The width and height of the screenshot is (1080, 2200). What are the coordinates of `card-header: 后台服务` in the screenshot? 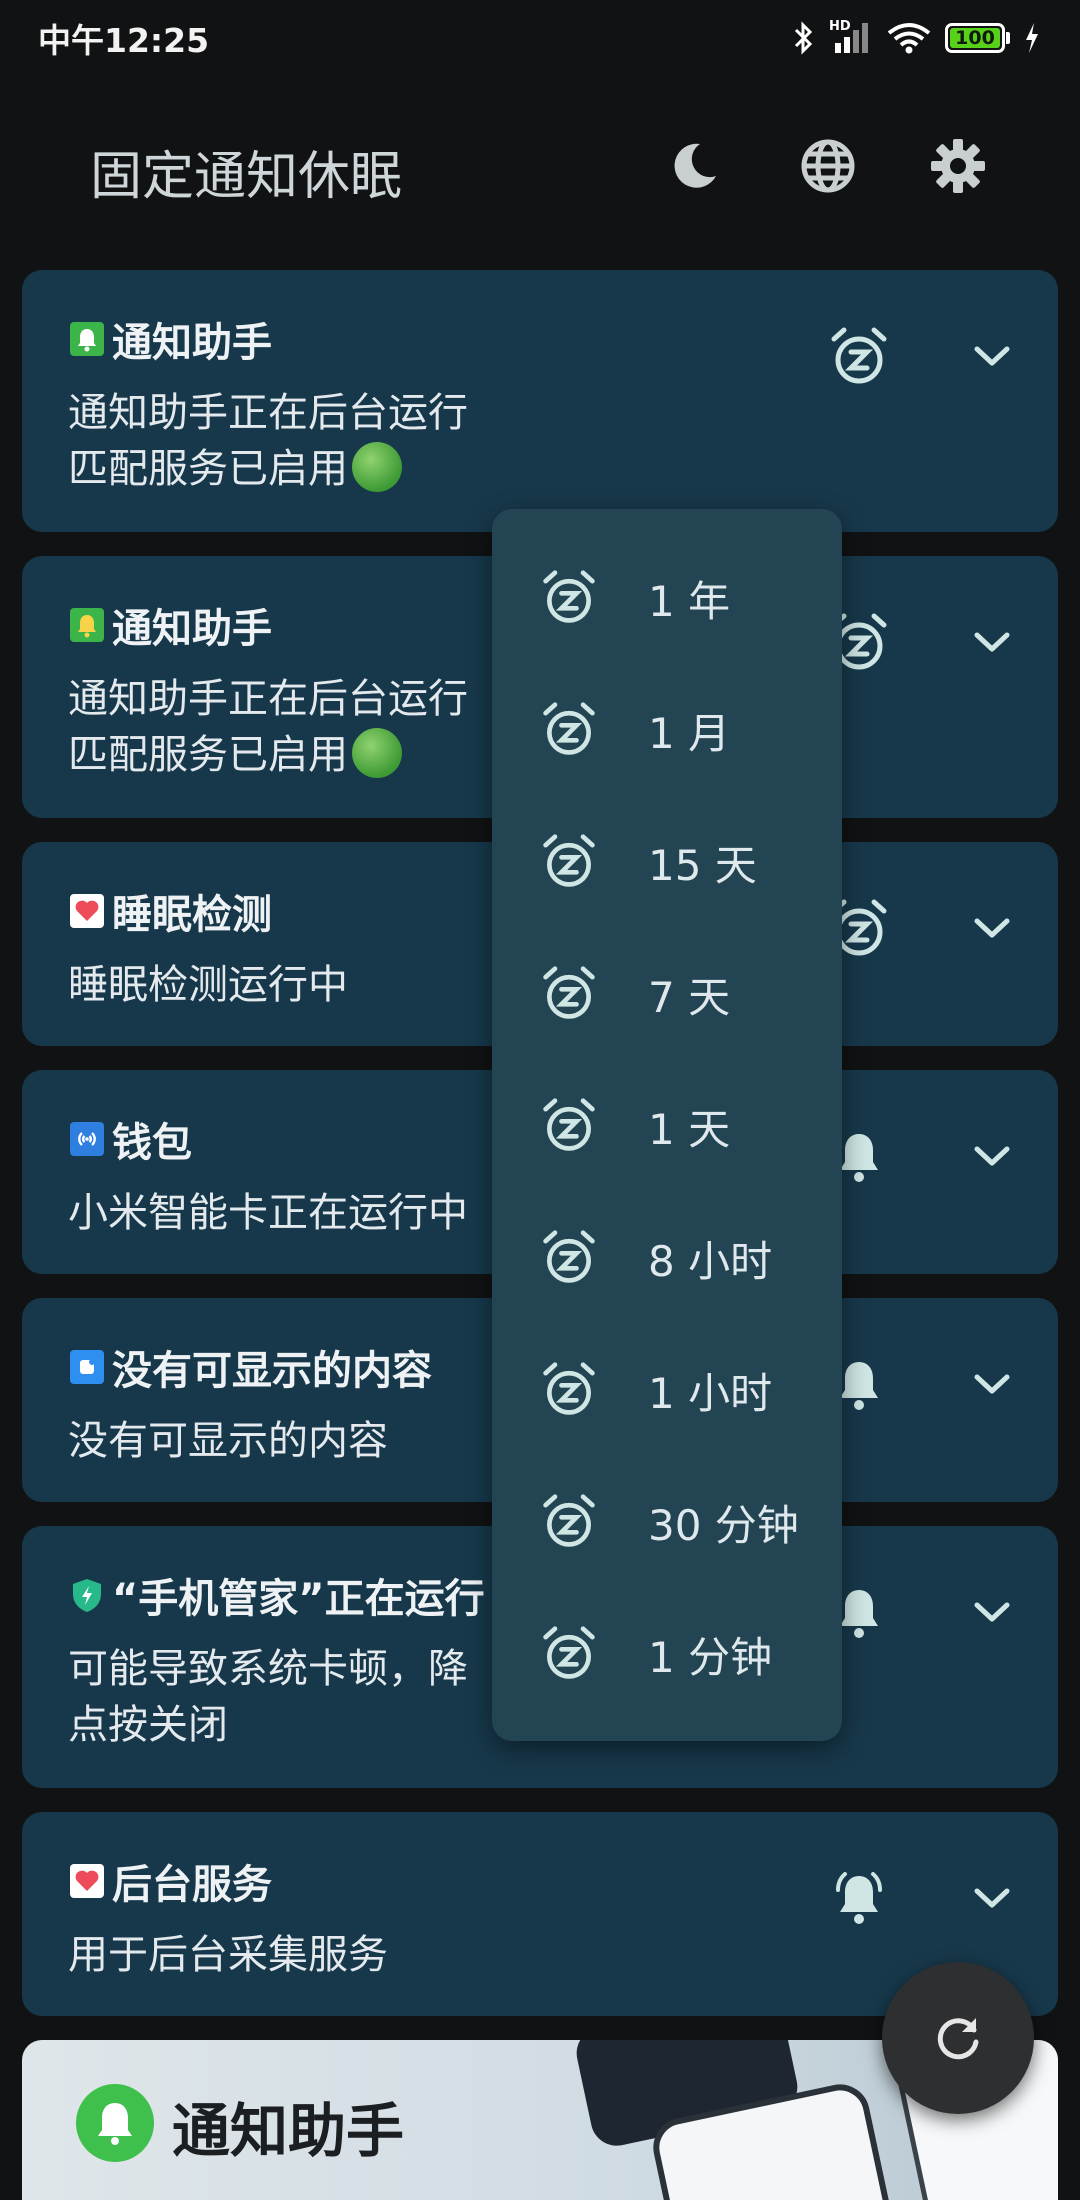 It's located at (171, 1881).